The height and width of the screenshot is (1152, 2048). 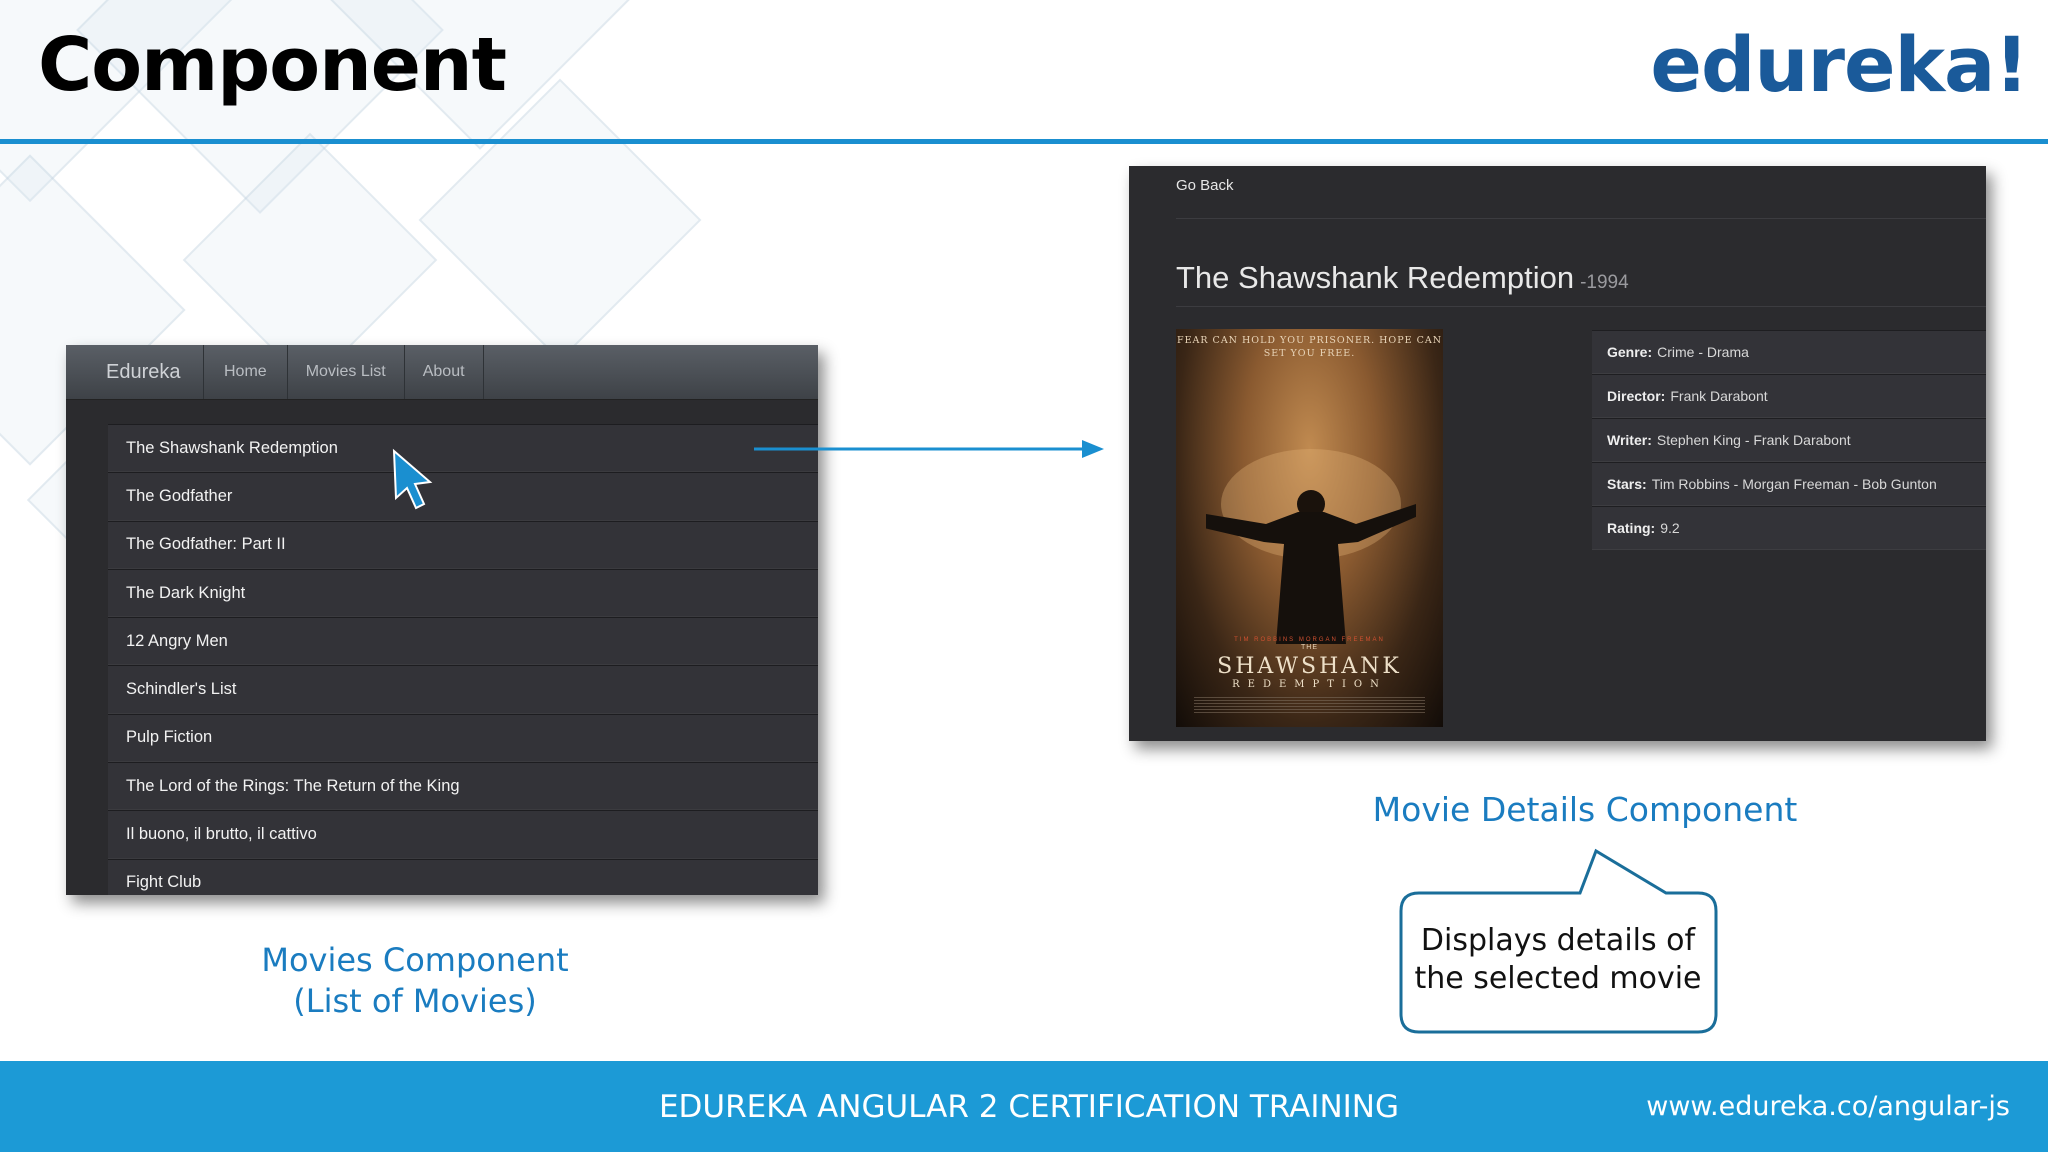 What do you see at coordinates (463, 593) in the screenshot?
I see `list-item: The Dark Knight` at bounding box center [463, 593].